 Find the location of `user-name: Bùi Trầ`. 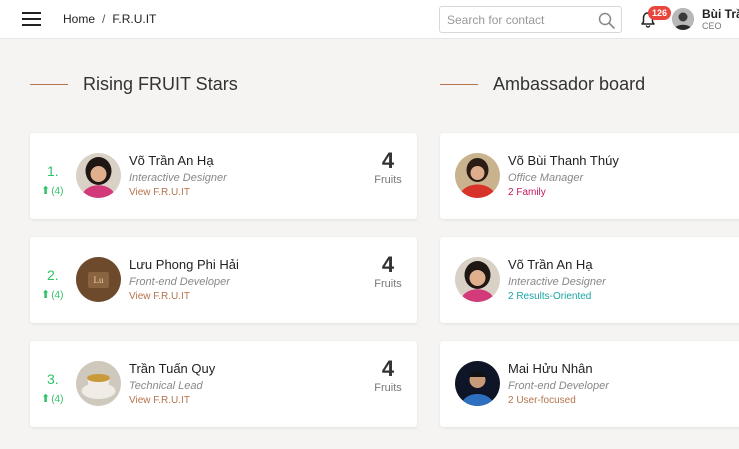

user-name: Bùi Trầ is located at coordinates (720, 14).